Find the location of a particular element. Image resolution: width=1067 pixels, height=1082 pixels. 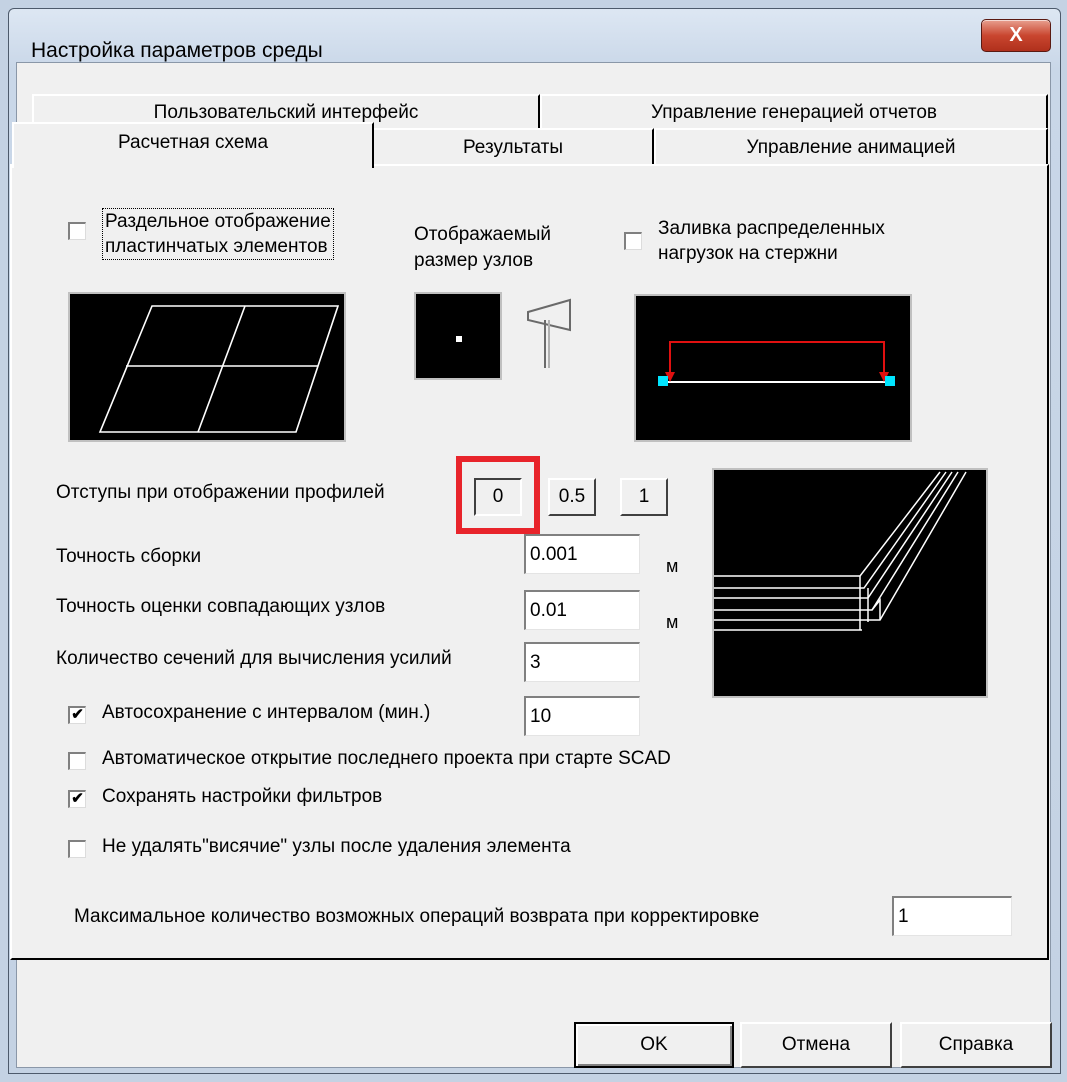

separate-plates-checkbox is located at coordinates (77, 231).